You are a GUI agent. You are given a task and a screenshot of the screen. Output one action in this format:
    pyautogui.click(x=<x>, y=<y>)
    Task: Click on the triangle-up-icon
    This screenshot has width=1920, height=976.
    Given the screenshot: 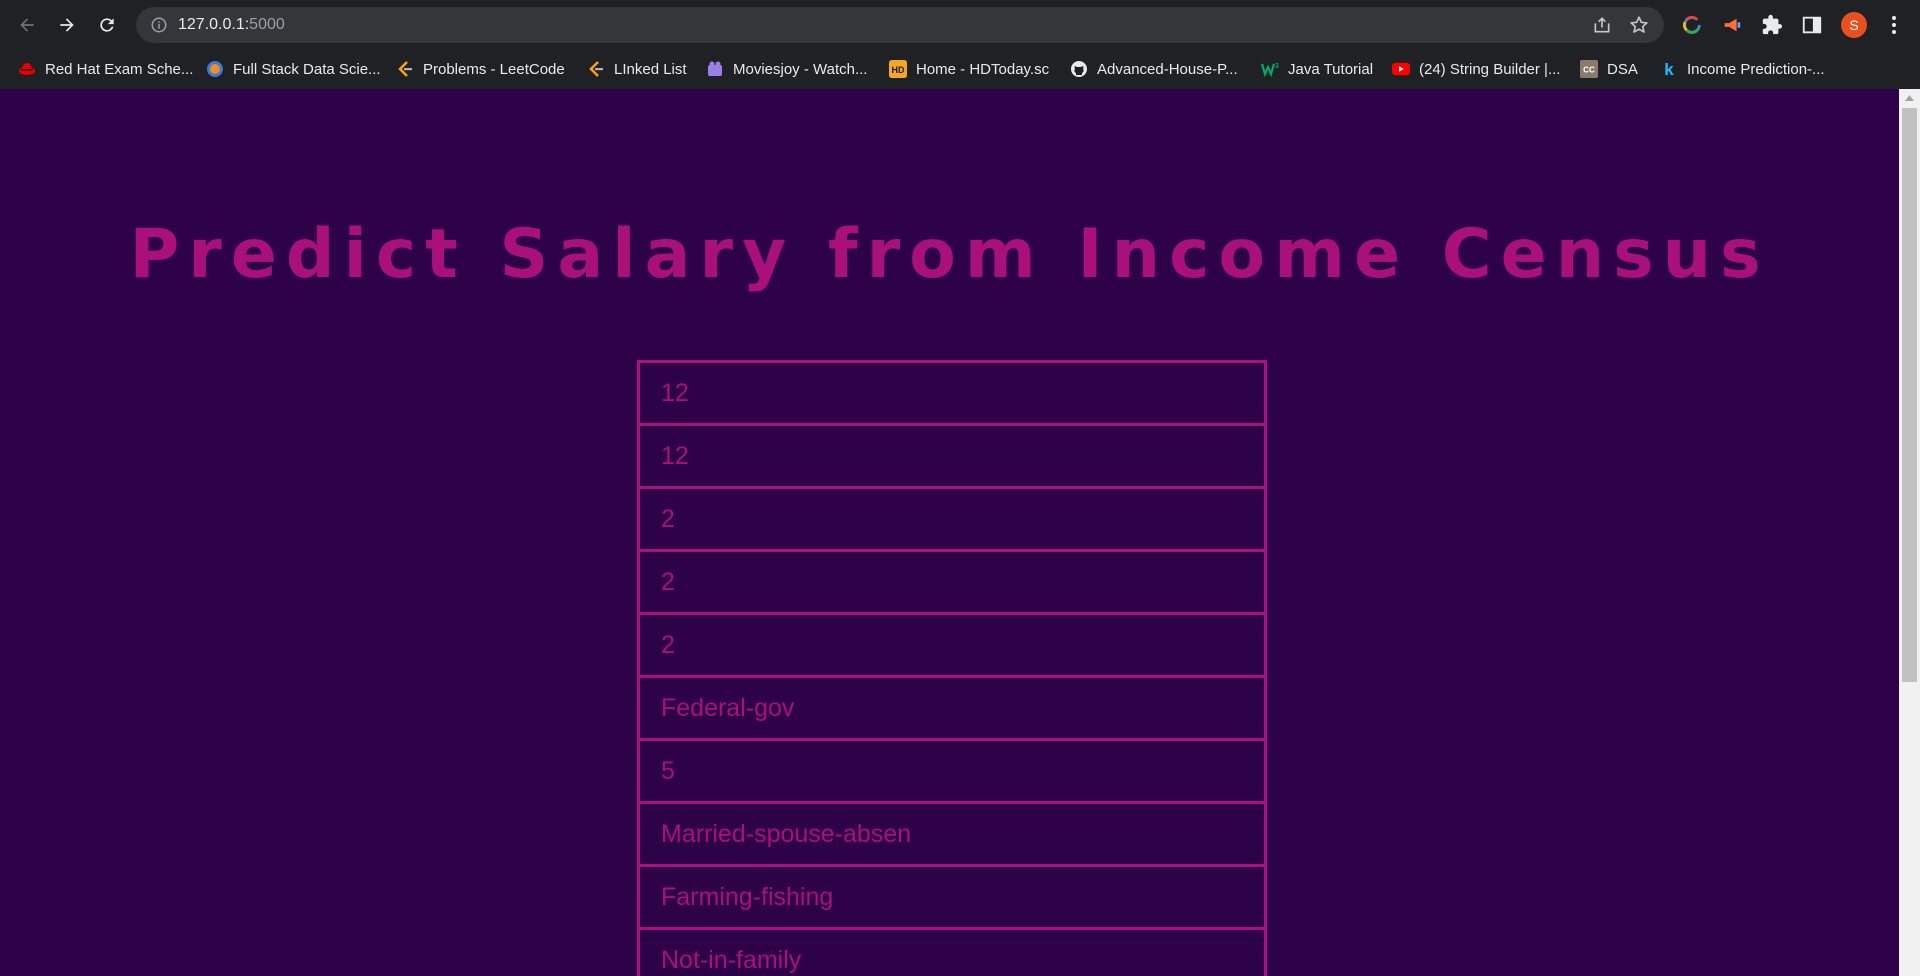 What is the action you would take?
    pyautogui.click(x=1909, y=97)
    